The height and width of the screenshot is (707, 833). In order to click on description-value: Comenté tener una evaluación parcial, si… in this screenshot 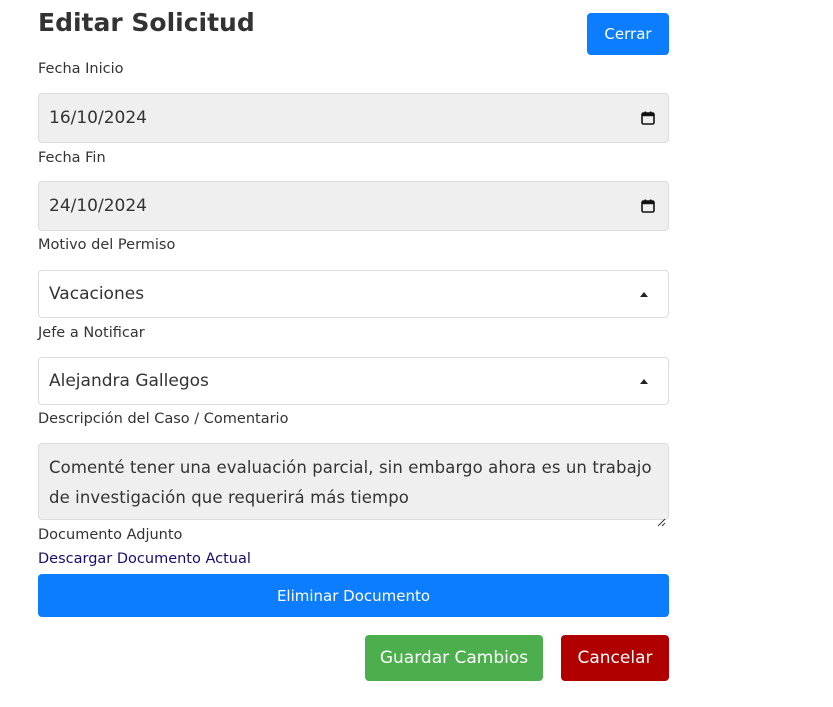, I will do `click(350, 482)`.